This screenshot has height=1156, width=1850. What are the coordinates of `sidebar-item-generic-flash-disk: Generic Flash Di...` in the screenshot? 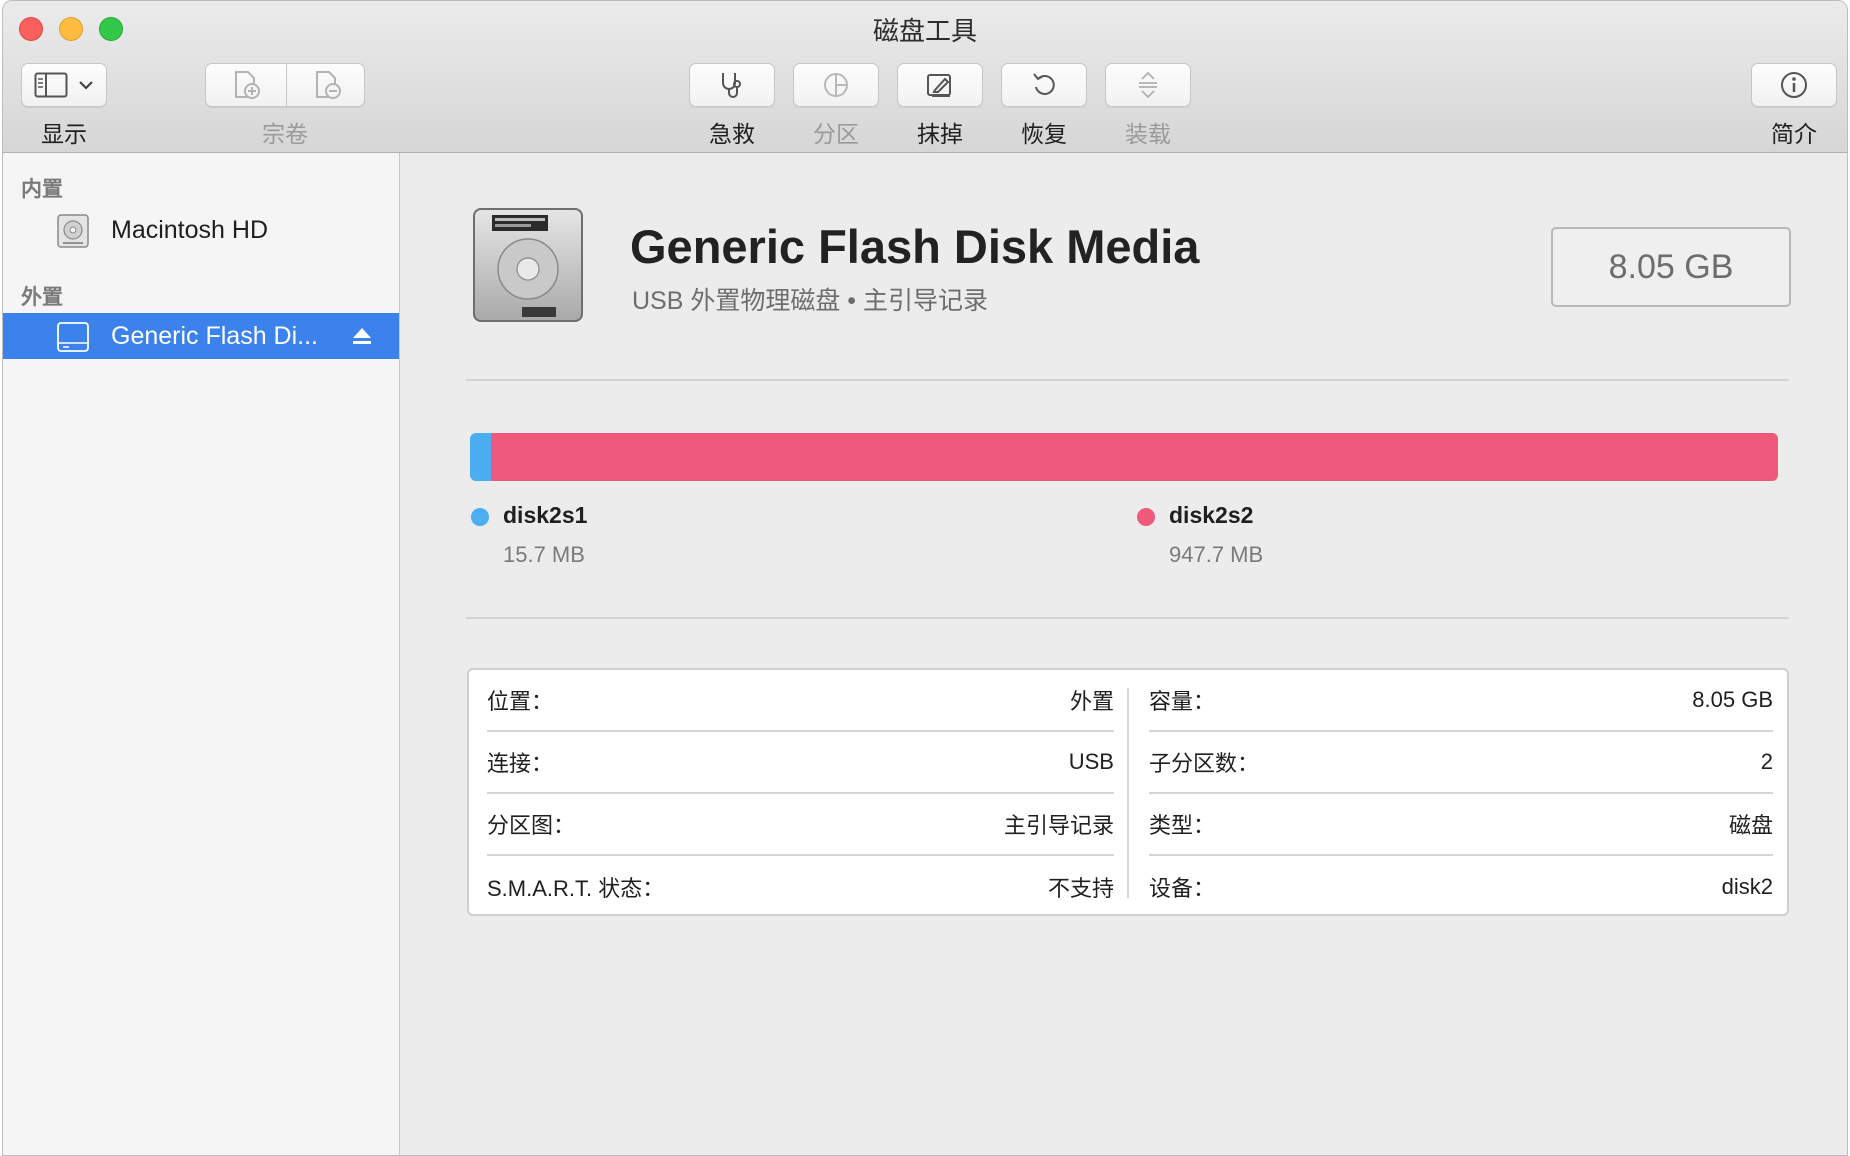 It's located at (201, 336).